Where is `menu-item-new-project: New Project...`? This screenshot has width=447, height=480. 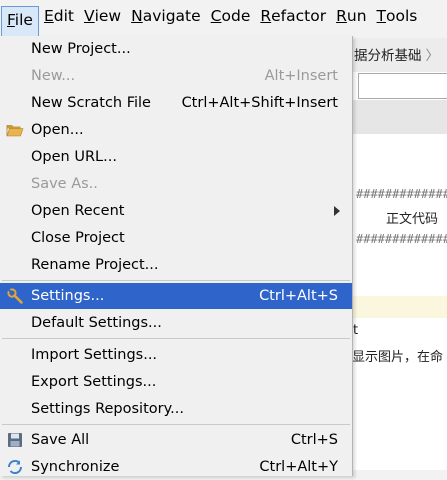 menu-item-new-project: New Project... is located at coordinates (176, 49).